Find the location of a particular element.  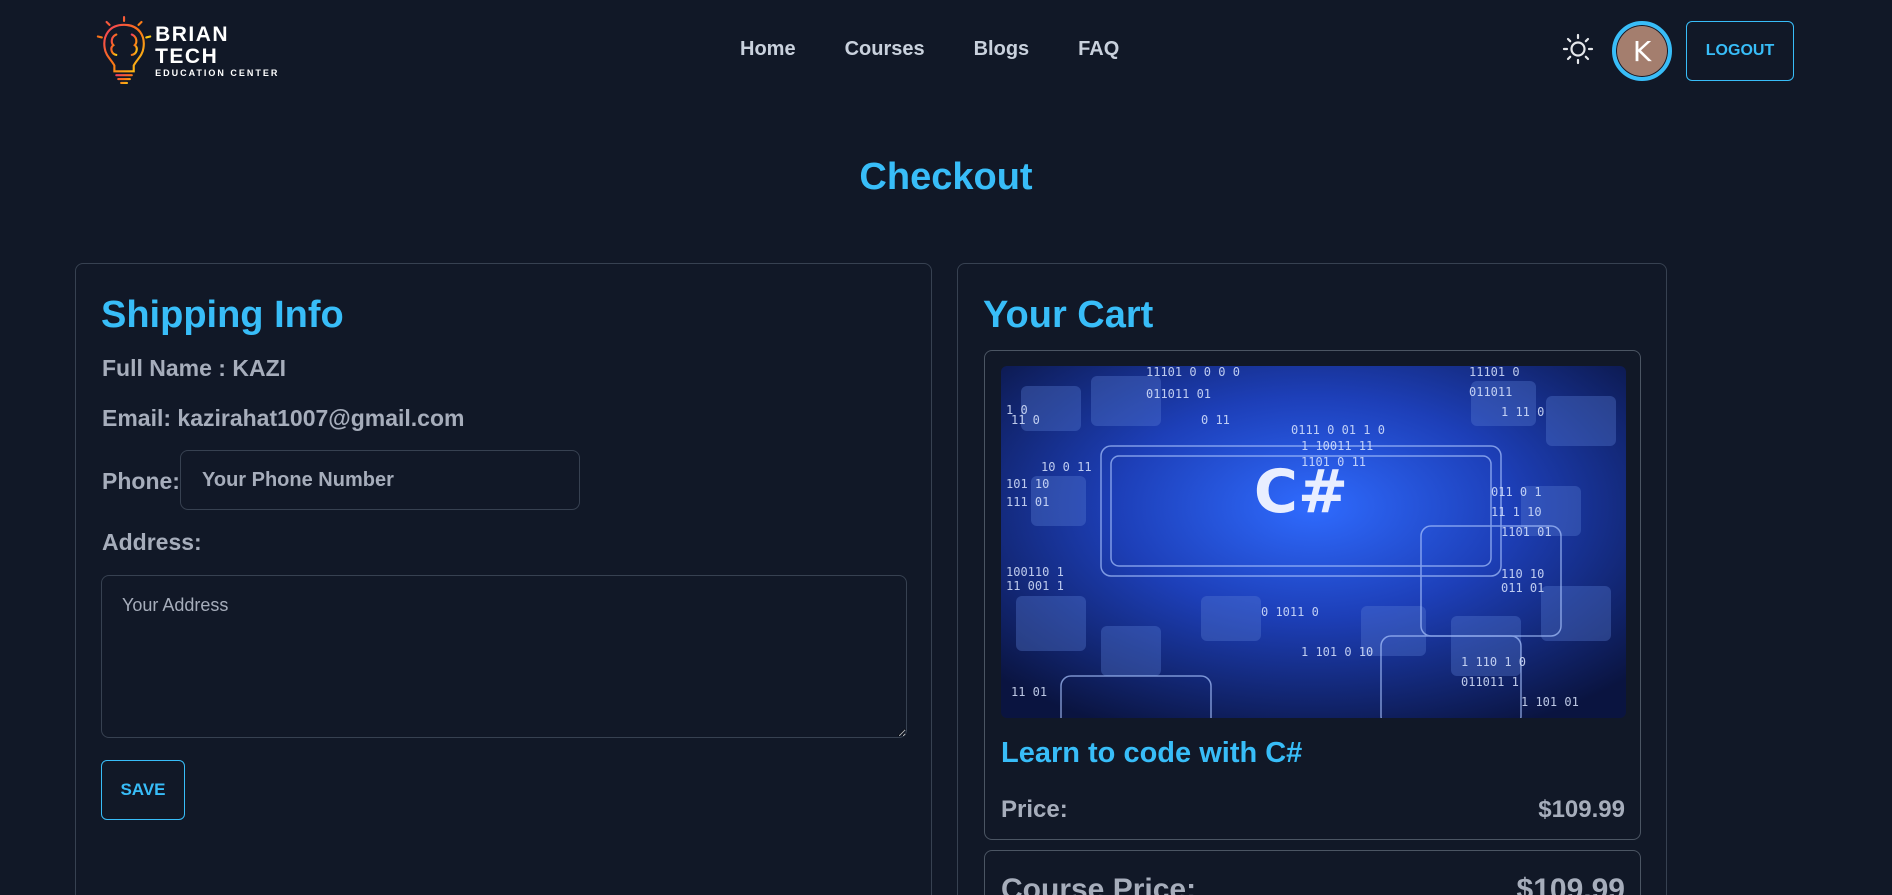

svg-text: 1 10011 11 is located at coordinates (1337, 446).